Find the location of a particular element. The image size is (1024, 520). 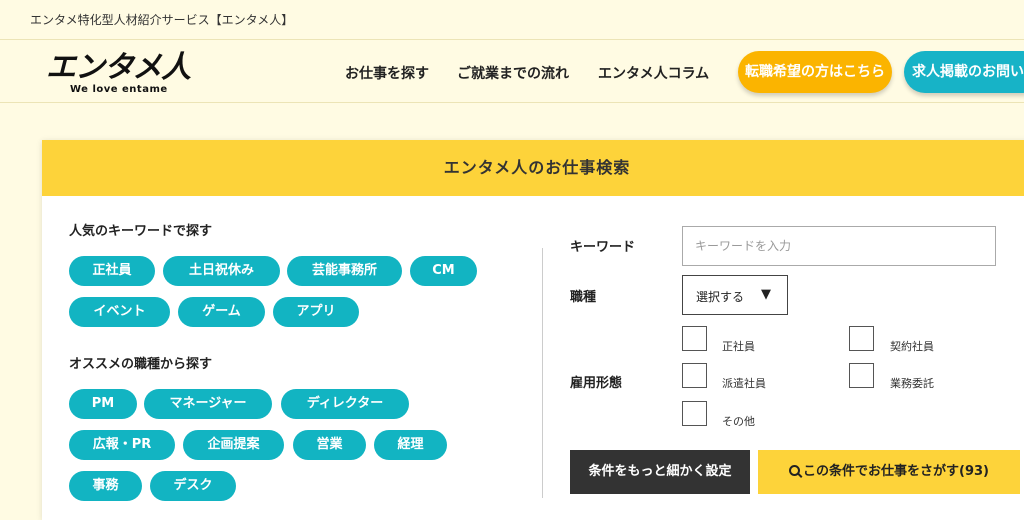

panel-header: エンタメ人のお仕事検索 is located at coordinates (533, 168).